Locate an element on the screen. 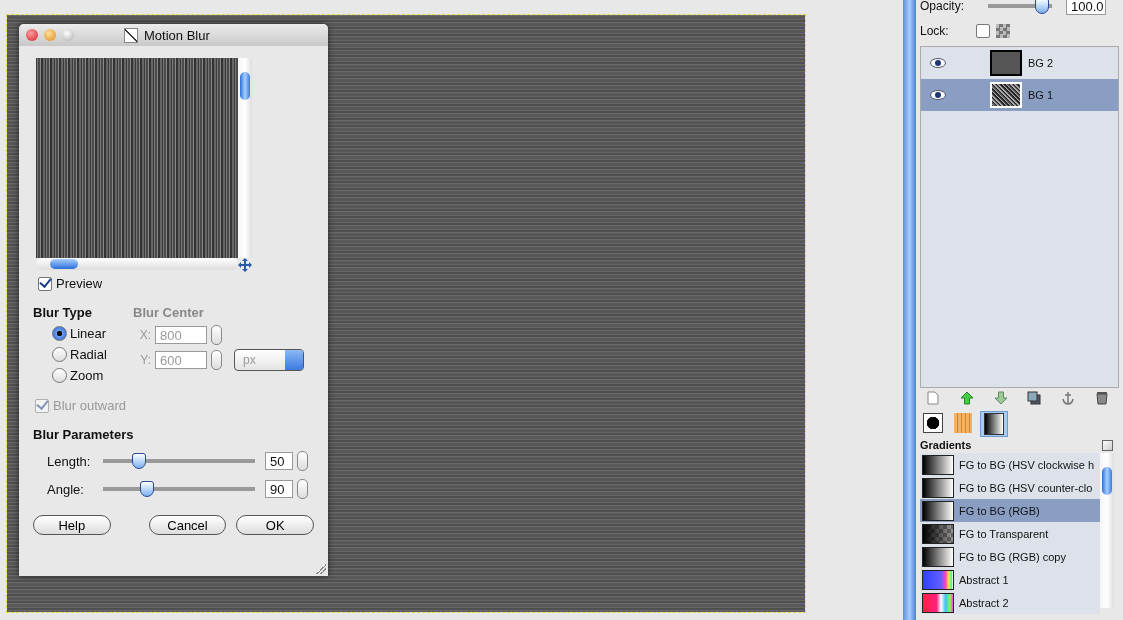 The width and height of the screenshot is (1123, 620). gradient-name: FG to BG (RGB) copy is located at coordinates (1012, 556).